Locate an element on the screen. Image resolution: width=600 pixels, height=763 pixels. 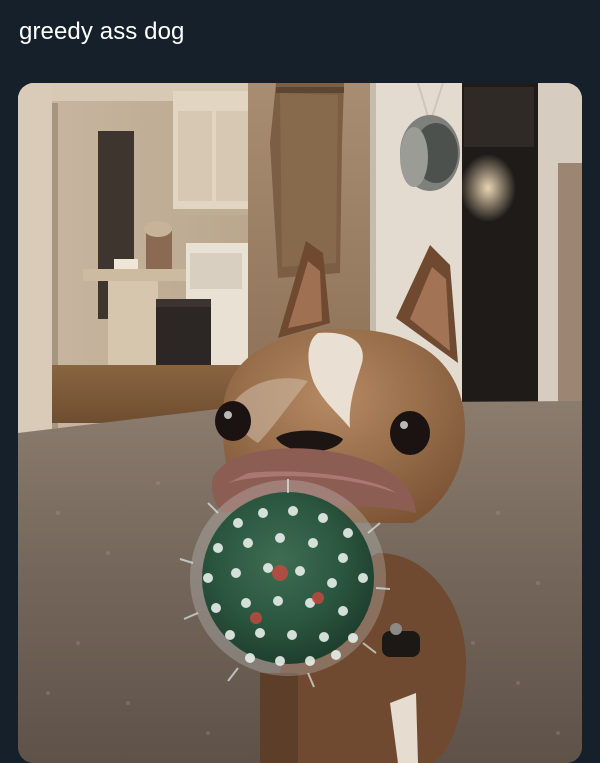
tweet-text: greedy ass dog is located at coordinates (102, 31).